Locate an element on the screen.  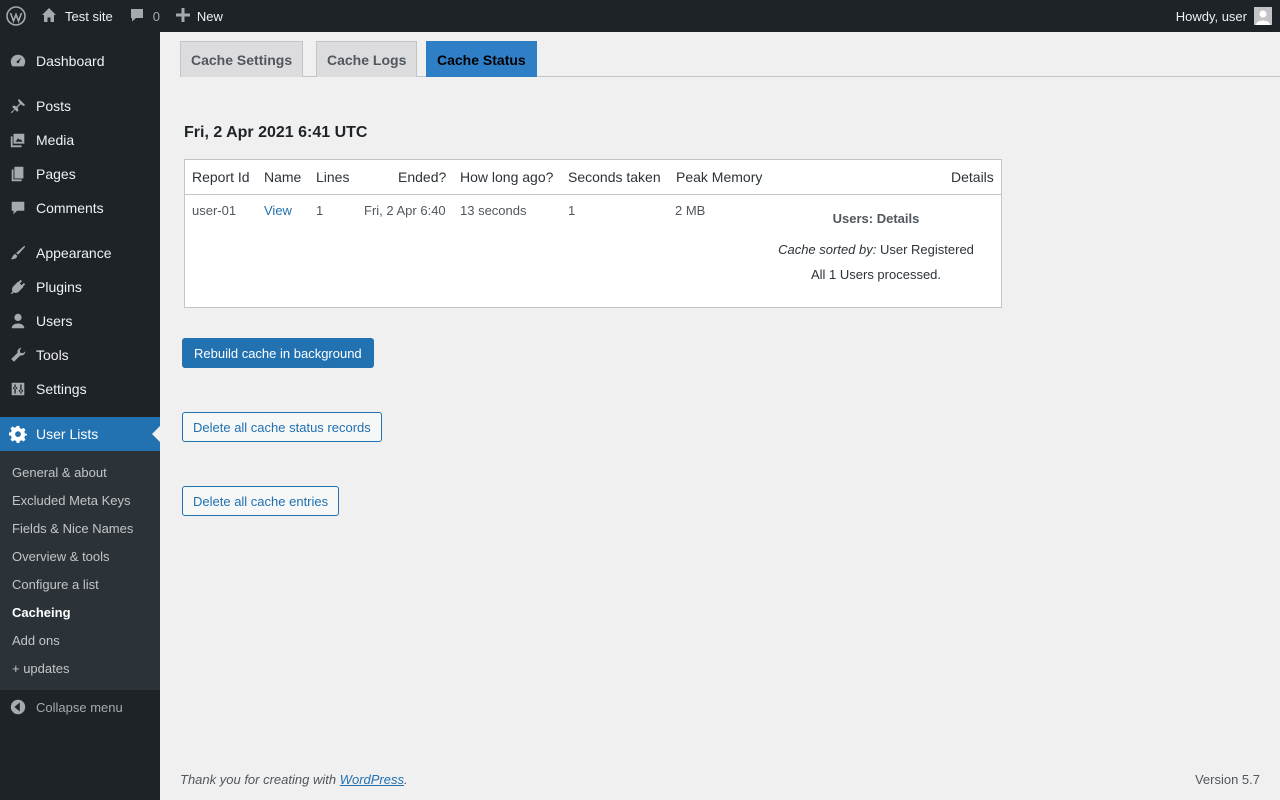
settings-sliders-icon is located at coordinates (18, 389).